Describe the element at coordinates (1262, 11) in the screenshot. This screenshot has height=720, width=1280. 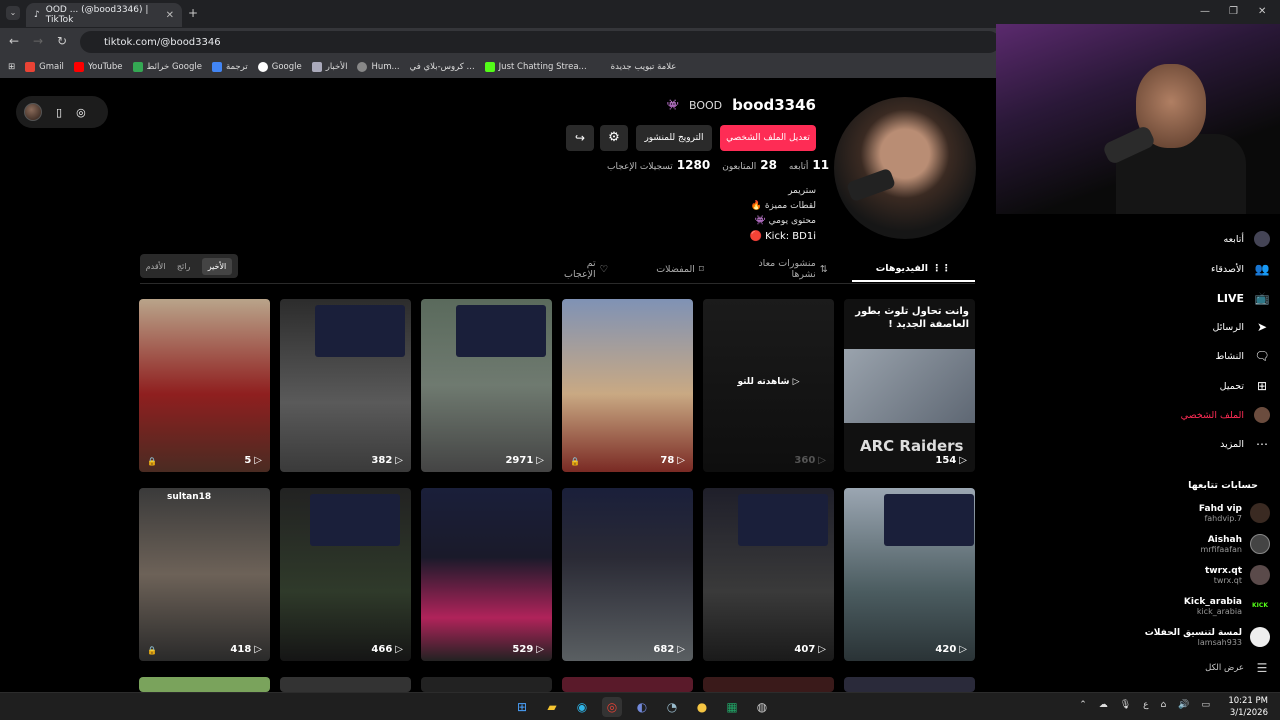
I see `close-window-icon: ✕` at that location.